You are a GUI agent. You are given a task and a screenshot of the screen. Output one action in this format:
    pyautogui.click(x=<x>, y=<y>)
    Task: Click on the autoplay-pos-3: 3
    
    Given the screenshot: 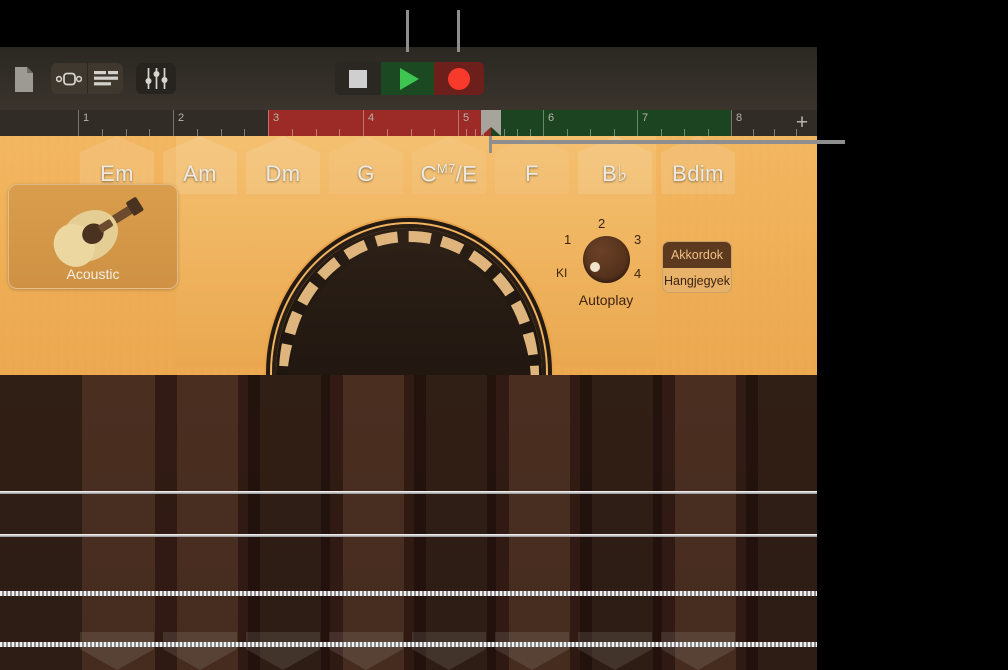 What is the action you would take?
    pyautogui.click(x=637, y=239)
    